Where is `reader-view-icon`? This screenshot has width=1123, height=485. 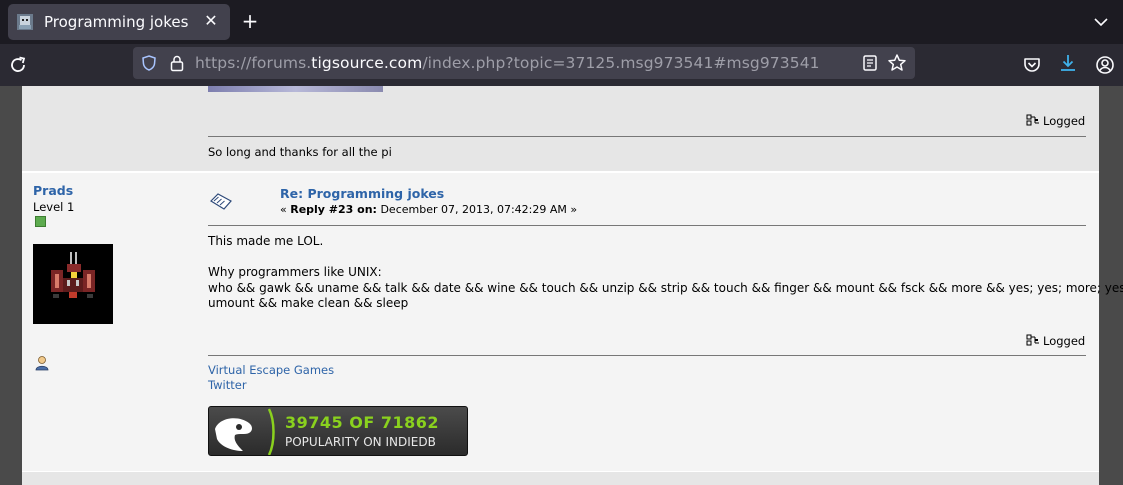
reader-view-icon is located at coordinates (870, 63).